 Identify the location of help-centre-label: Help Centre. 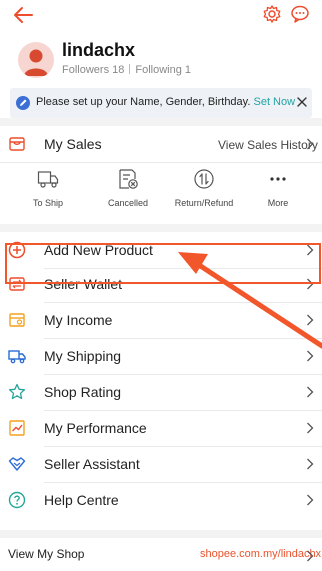
(81, 500).